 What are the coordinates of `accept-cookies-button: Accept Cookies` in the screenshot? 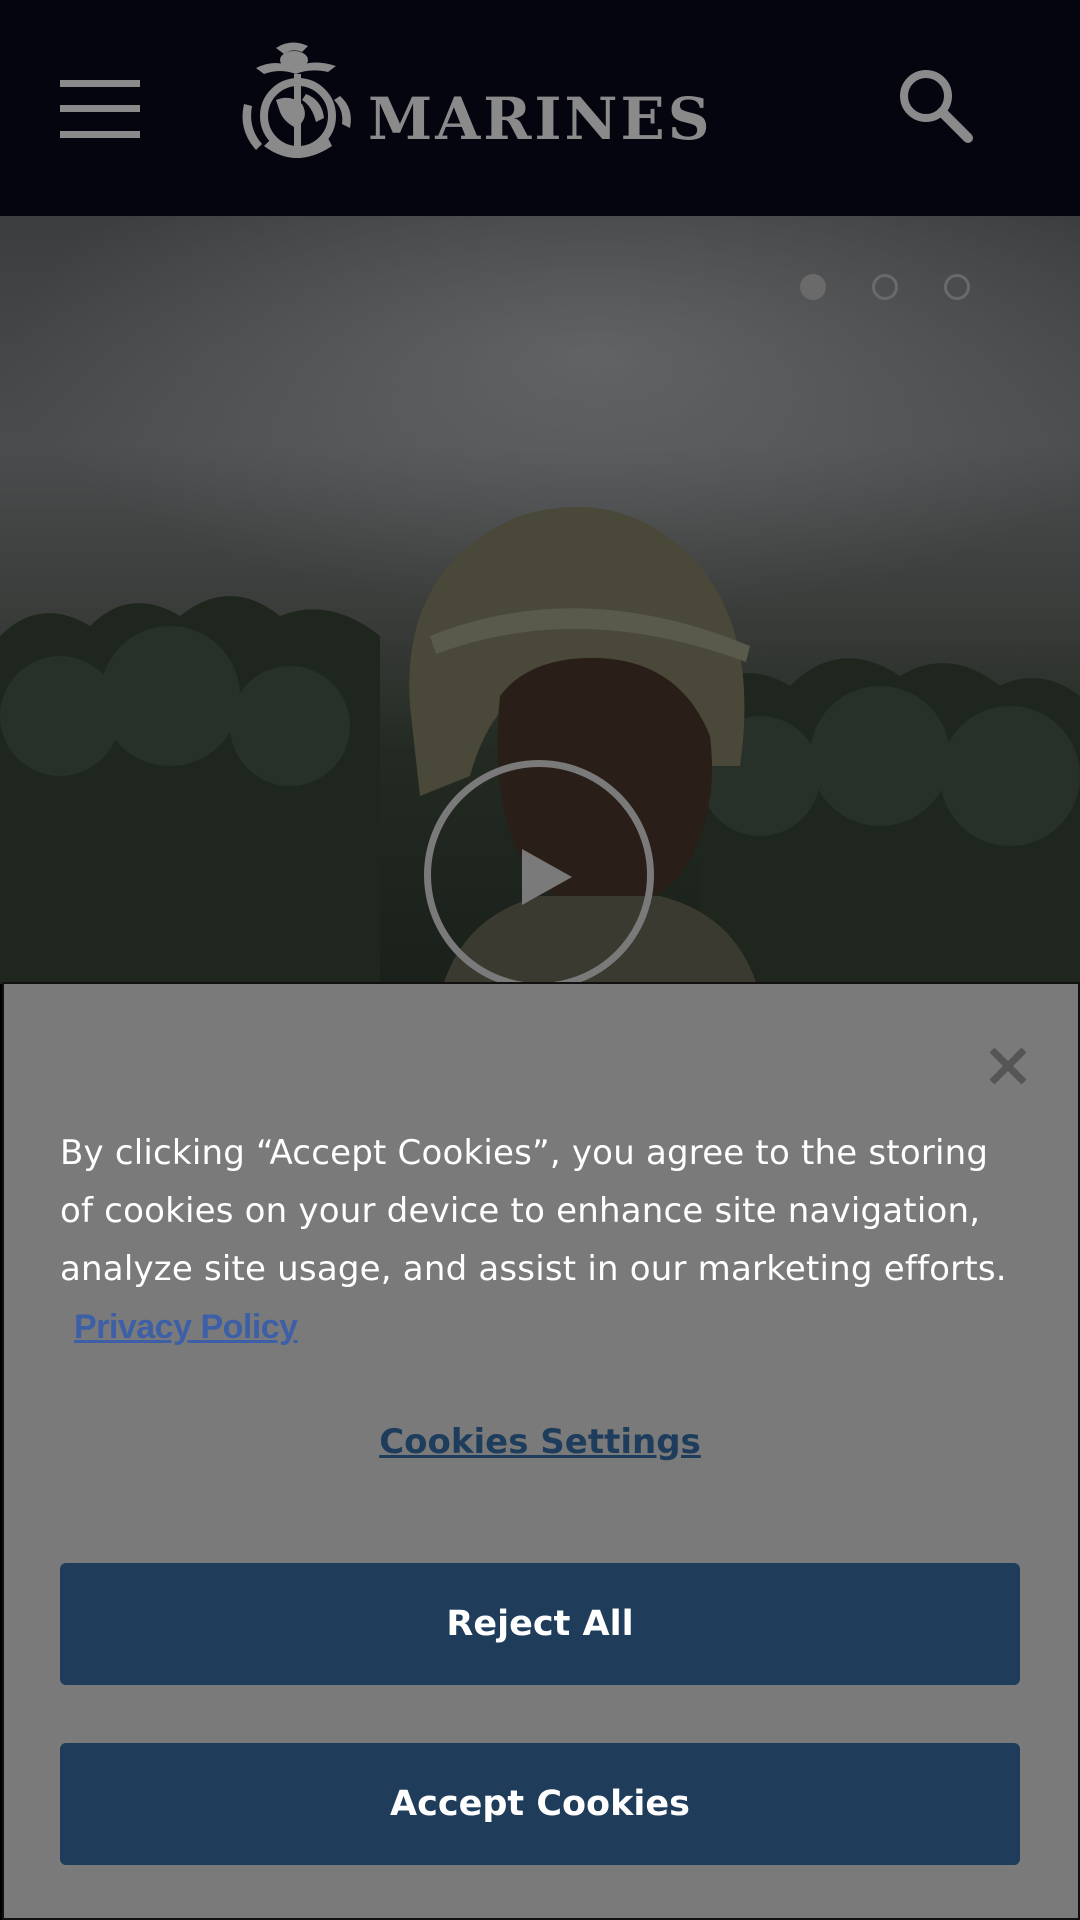 It's located at (540, 1804).